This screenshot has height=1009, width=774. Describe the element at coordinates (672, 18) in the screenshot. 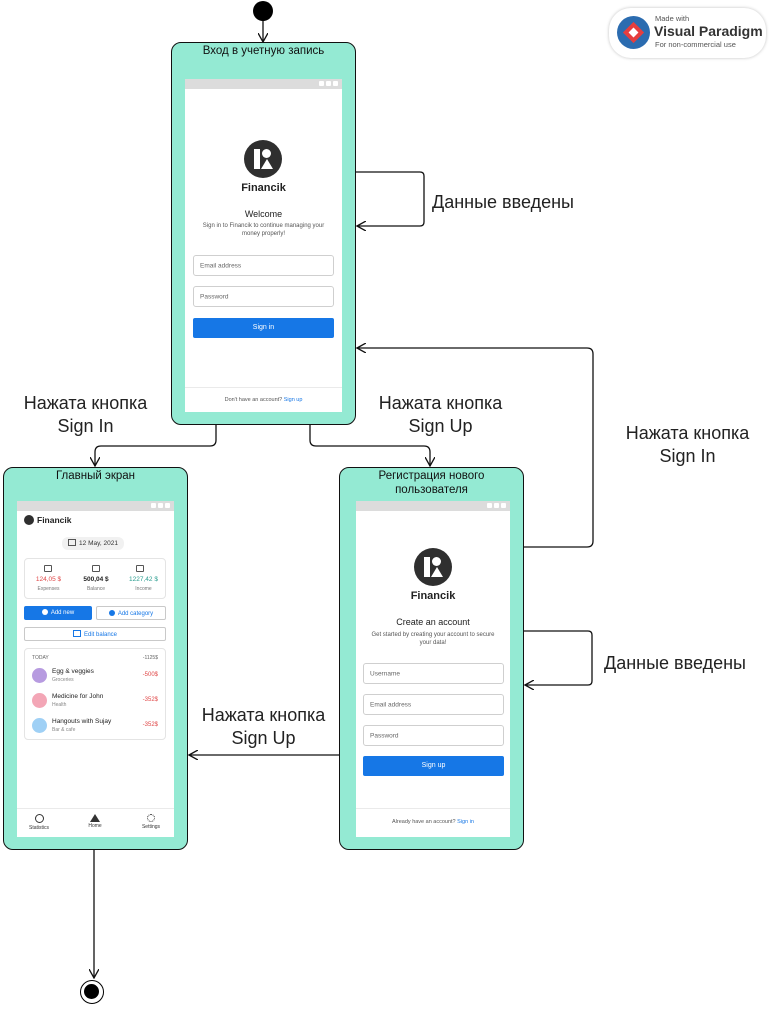

I see `watermark-made-with: Made with` at that location.